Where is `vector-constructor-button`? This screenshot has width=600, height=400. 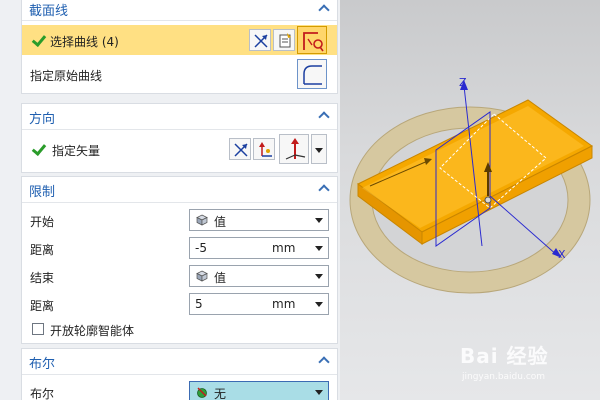
vector-constructor-button is located at coordinates (294, 149).